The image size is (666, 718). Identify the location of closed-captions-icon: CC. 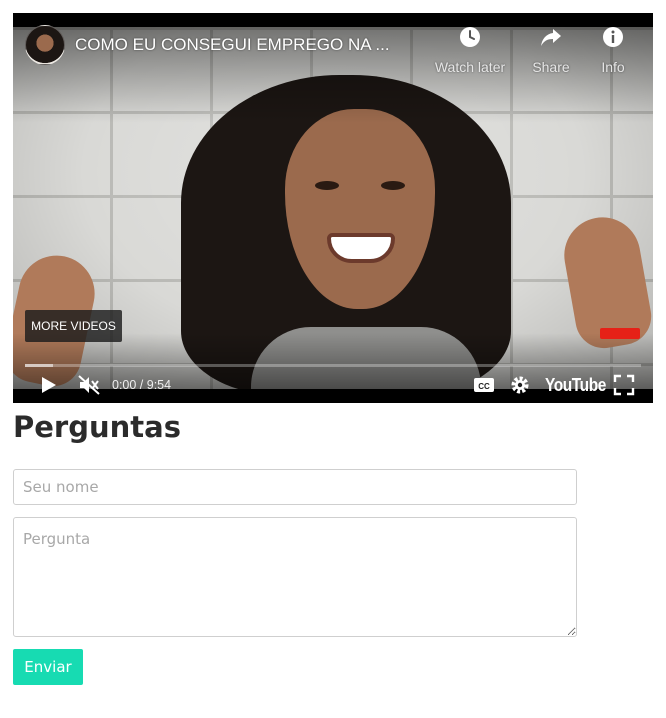
(484, 385).